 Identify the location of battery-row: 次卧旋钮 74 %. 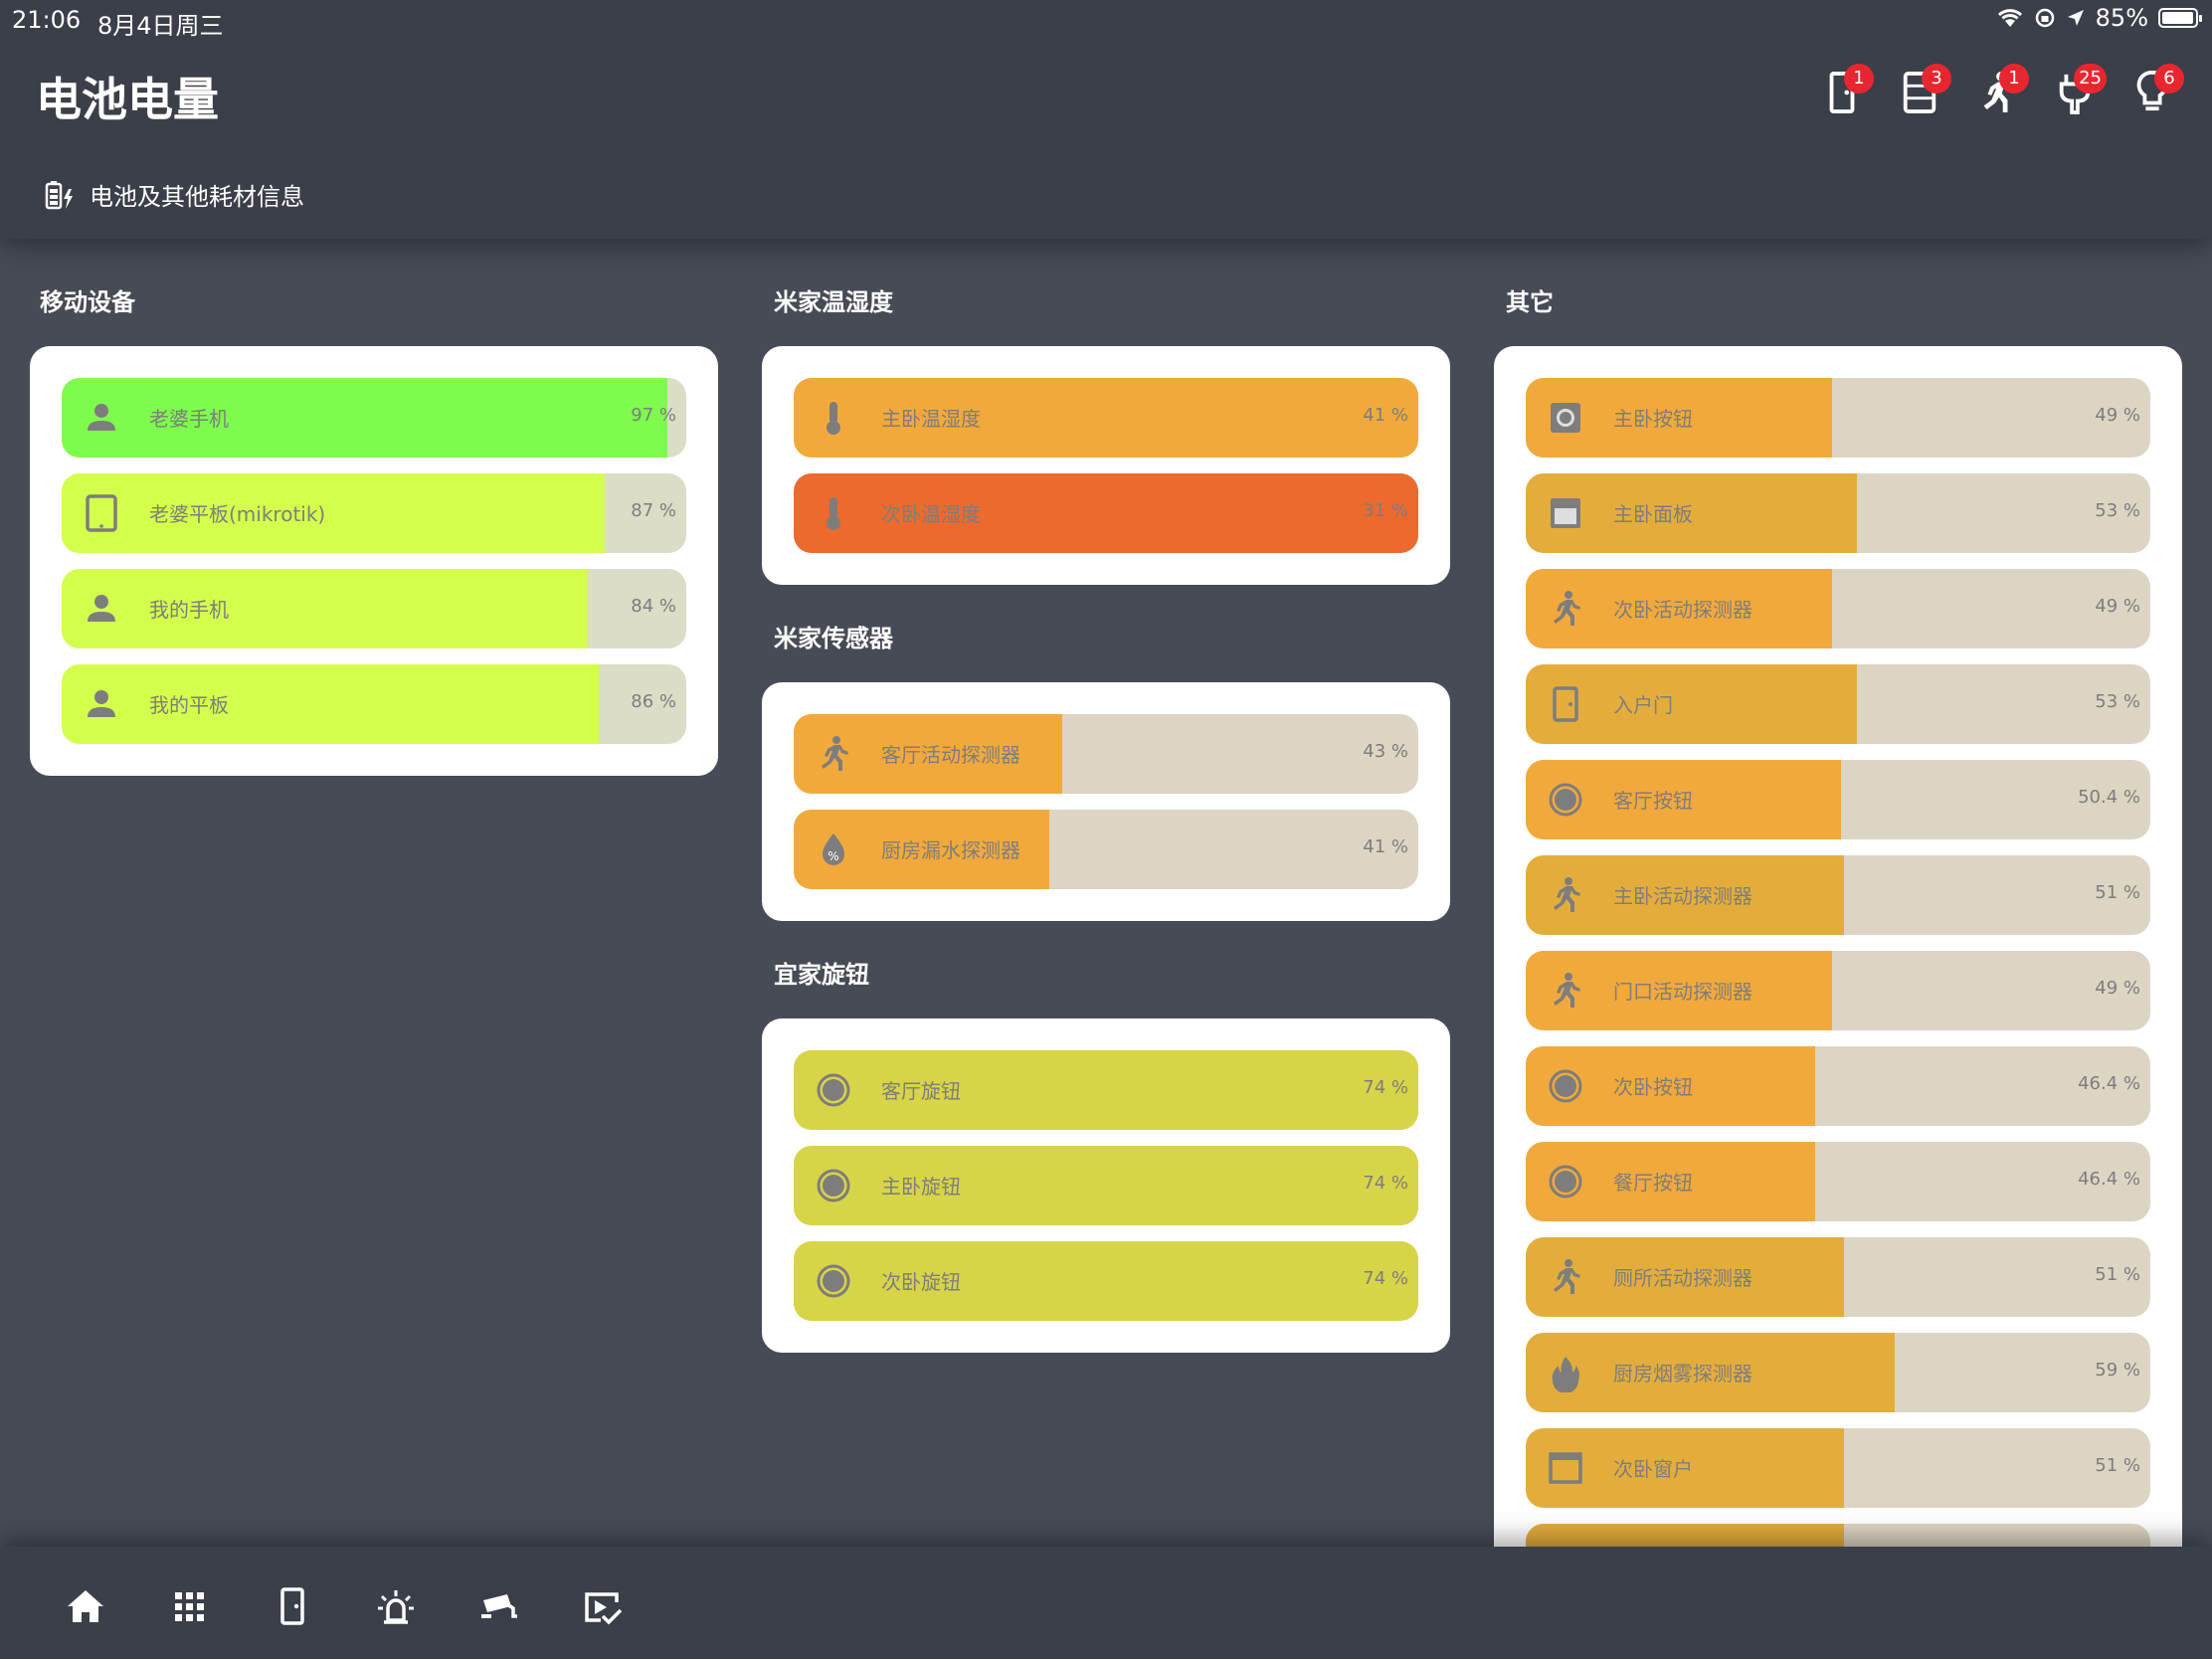
(1106, 1281).